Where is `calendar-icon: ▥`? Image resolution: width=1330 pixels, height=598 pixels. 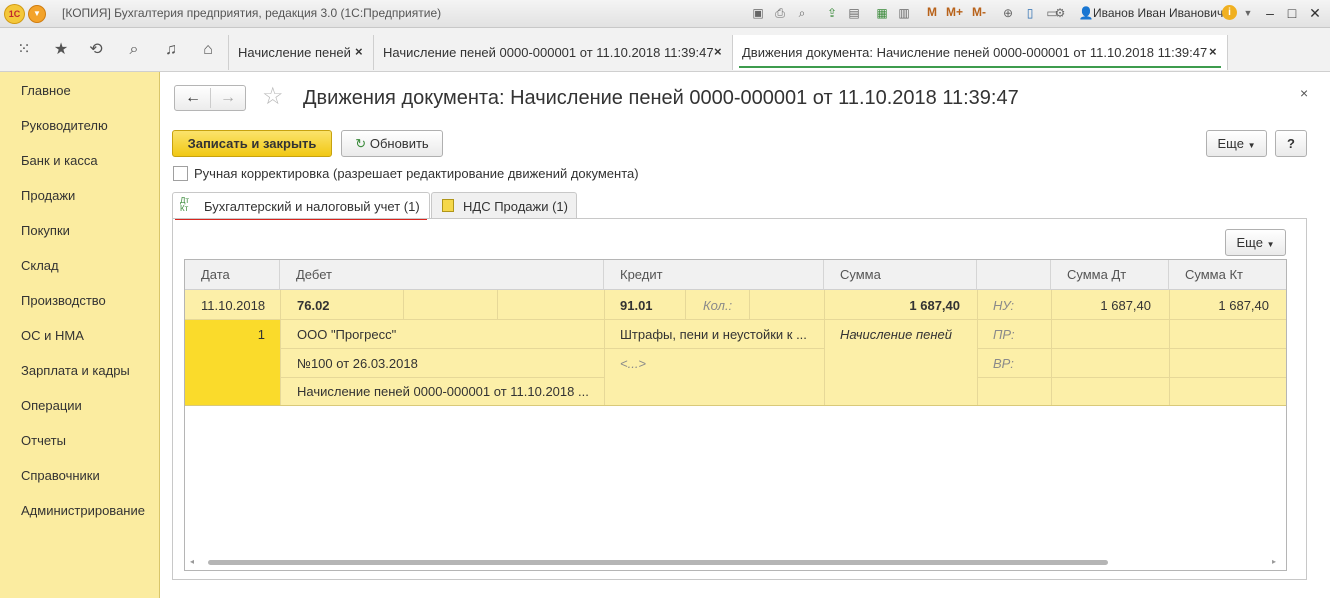 calendar-icon: ▥ is located at coordinates (904, 13).